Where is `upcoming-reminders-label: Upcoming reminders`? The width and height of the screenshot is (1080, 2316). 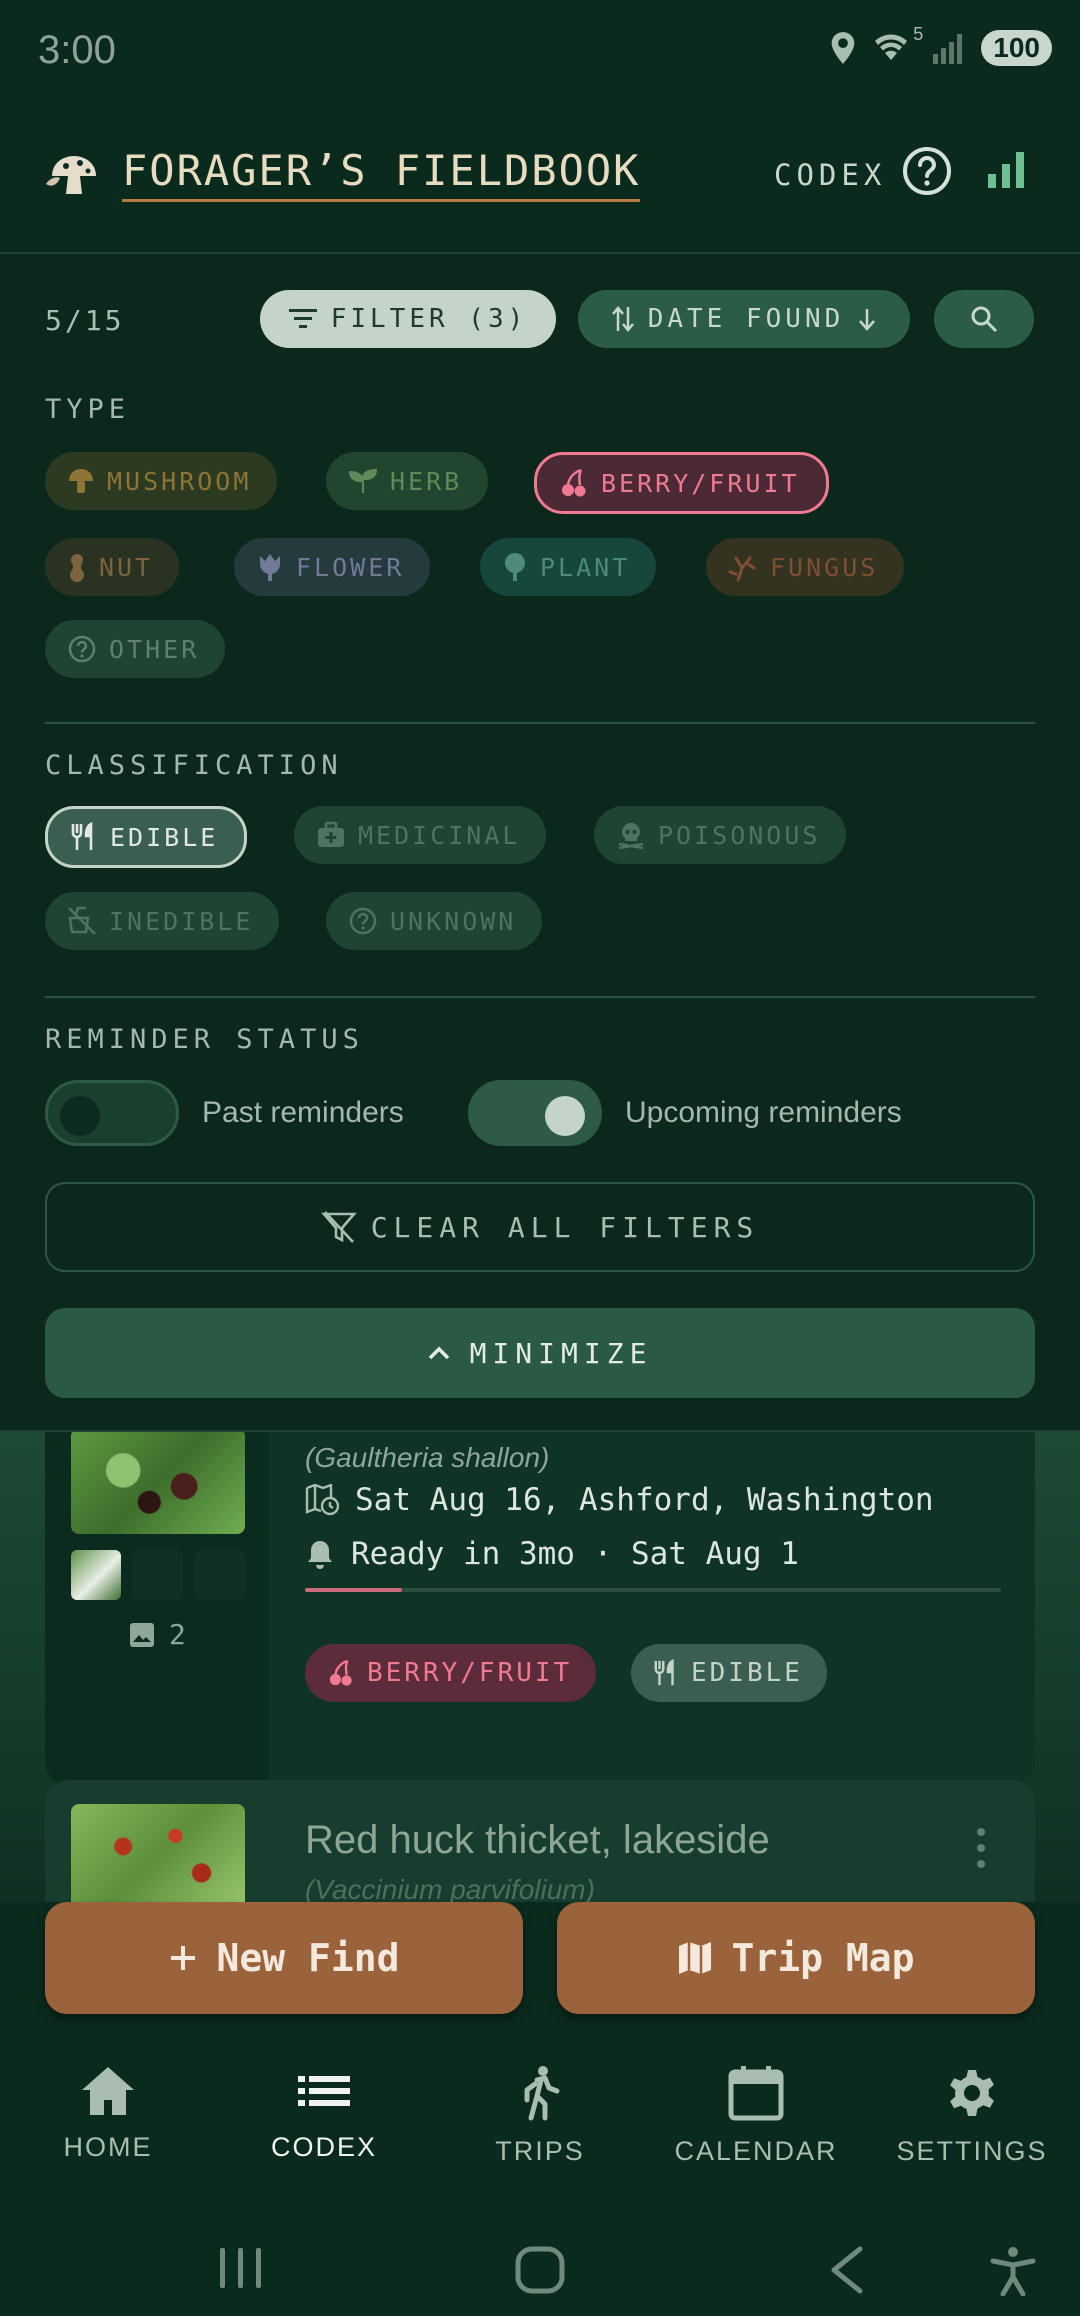
upcoming-reminders-label: Upcoming reminders is located at coordinates (763, 1112).